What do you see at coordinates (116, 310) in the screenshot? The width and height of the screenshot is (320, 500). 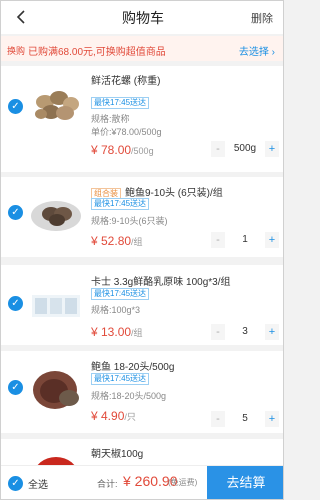 I see `item-spec: 规格:100g*3` at bounding box center [116, 310].